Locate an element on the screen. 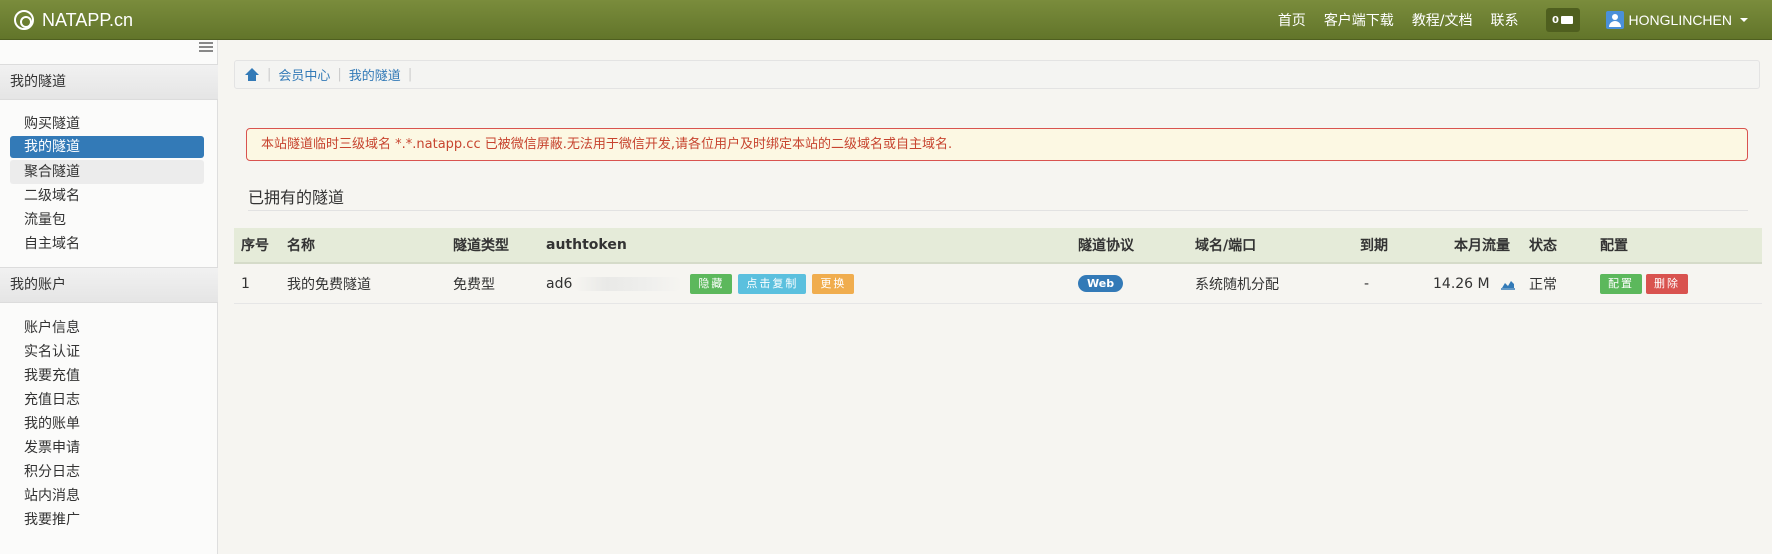  sidebar-item-recharge-log: 充值日志 is located at coordinates (107, 400).